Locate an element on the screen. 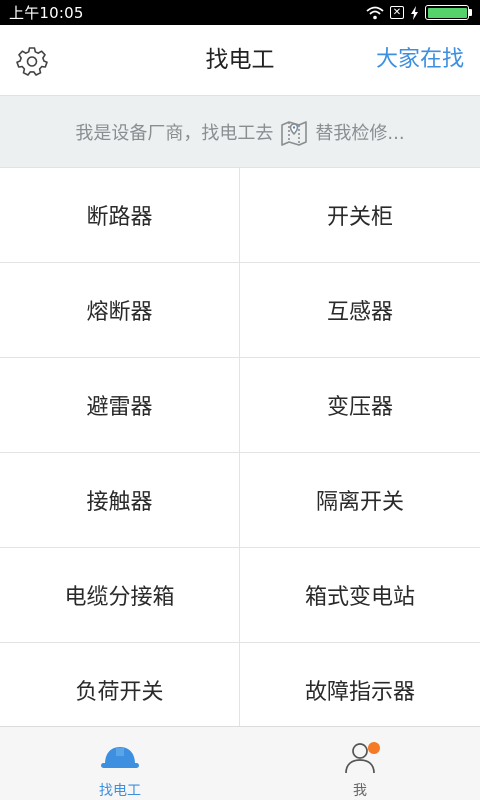 The image size is (480, 800). status-icons: ✕ is located at coordinates (419, 12).